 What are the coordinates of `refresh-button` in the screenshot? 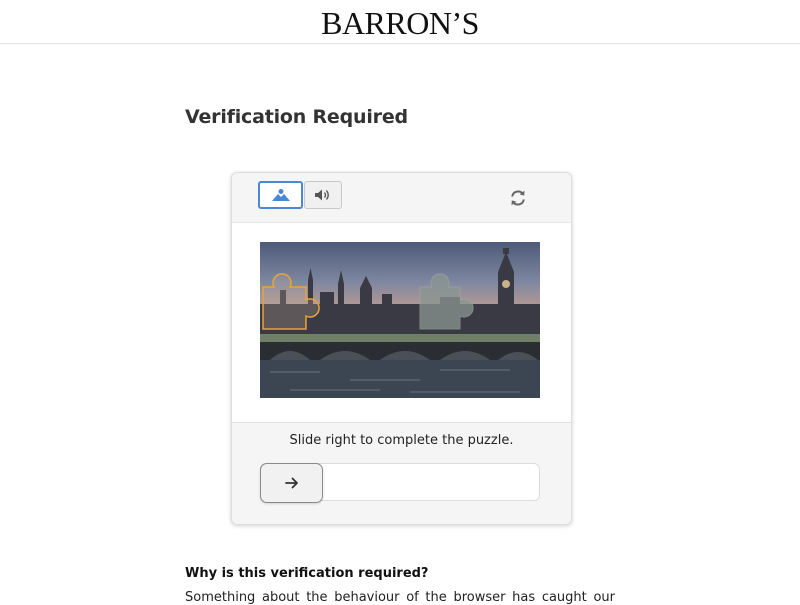 It's located at (518, 198).